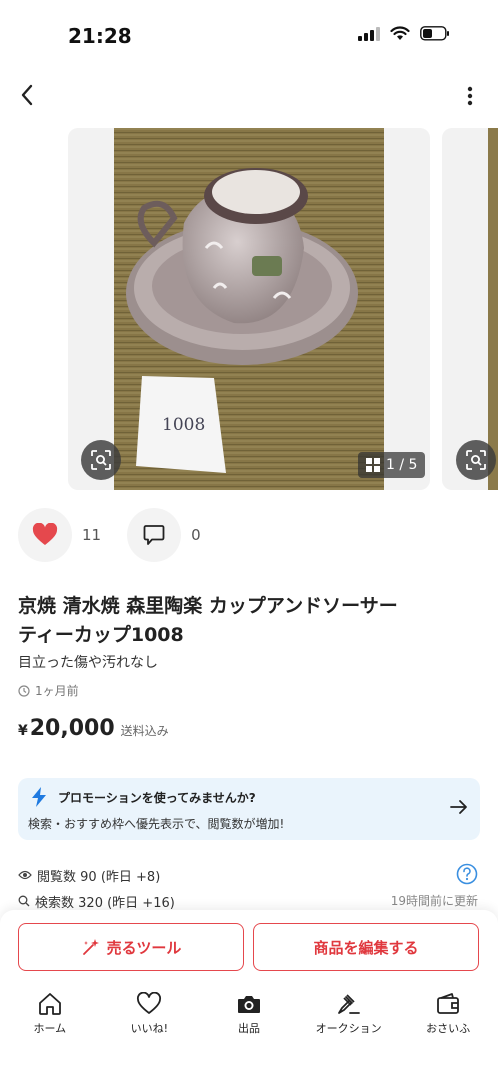 The height and width of the screenshot is (1080, 498). I want to click on photo-note-text: 1008, so click(183, 425).